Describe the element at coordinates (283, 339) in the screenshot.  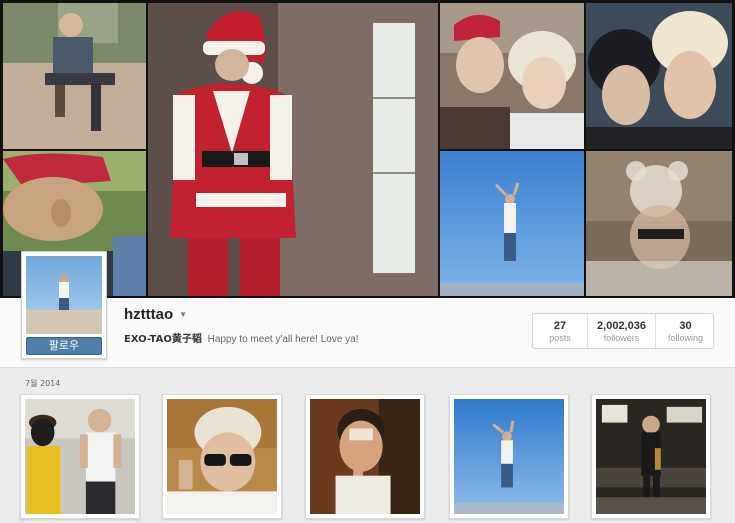
I see `bio-text: Happy to meet y'all here! Love ya!` at that location.